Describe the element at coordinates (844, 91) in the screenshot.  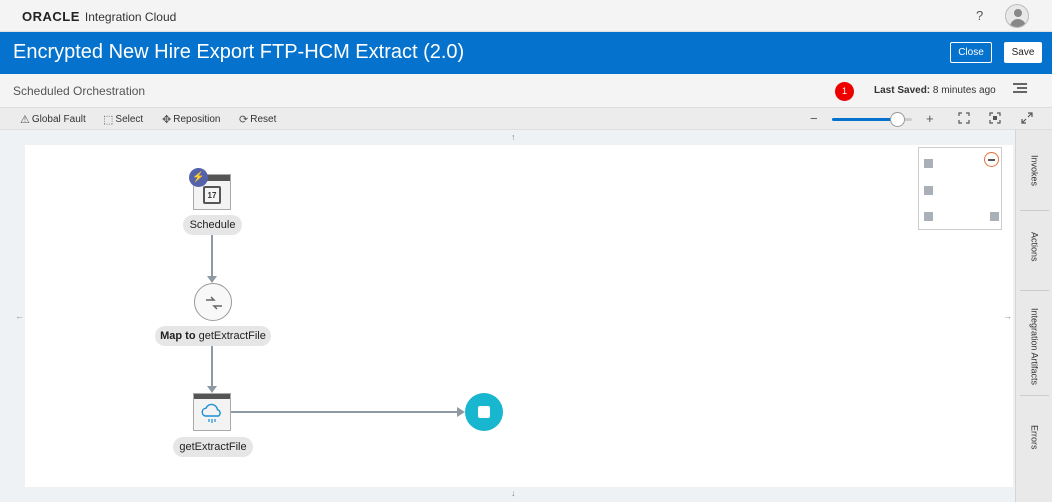
I see `error-count-badge: 1` at that location.